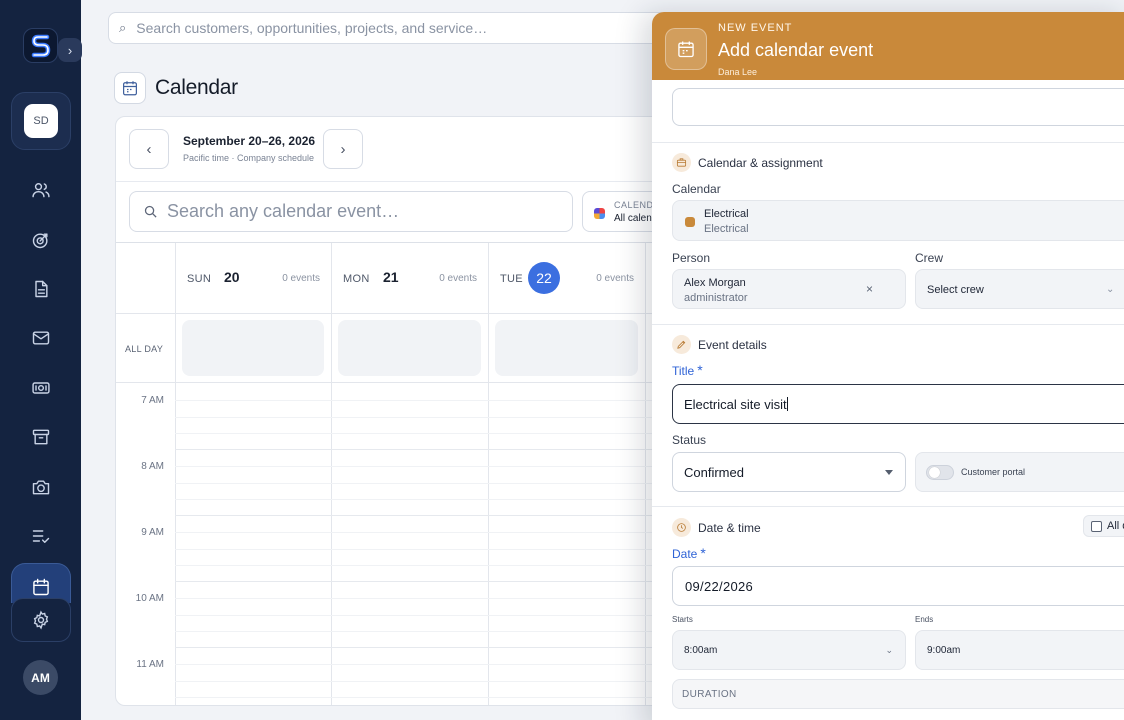  Describe the element at coordinates (755, 28) in the screenshot. I see `panel-eyebrow: NEW EVENT` at that location.